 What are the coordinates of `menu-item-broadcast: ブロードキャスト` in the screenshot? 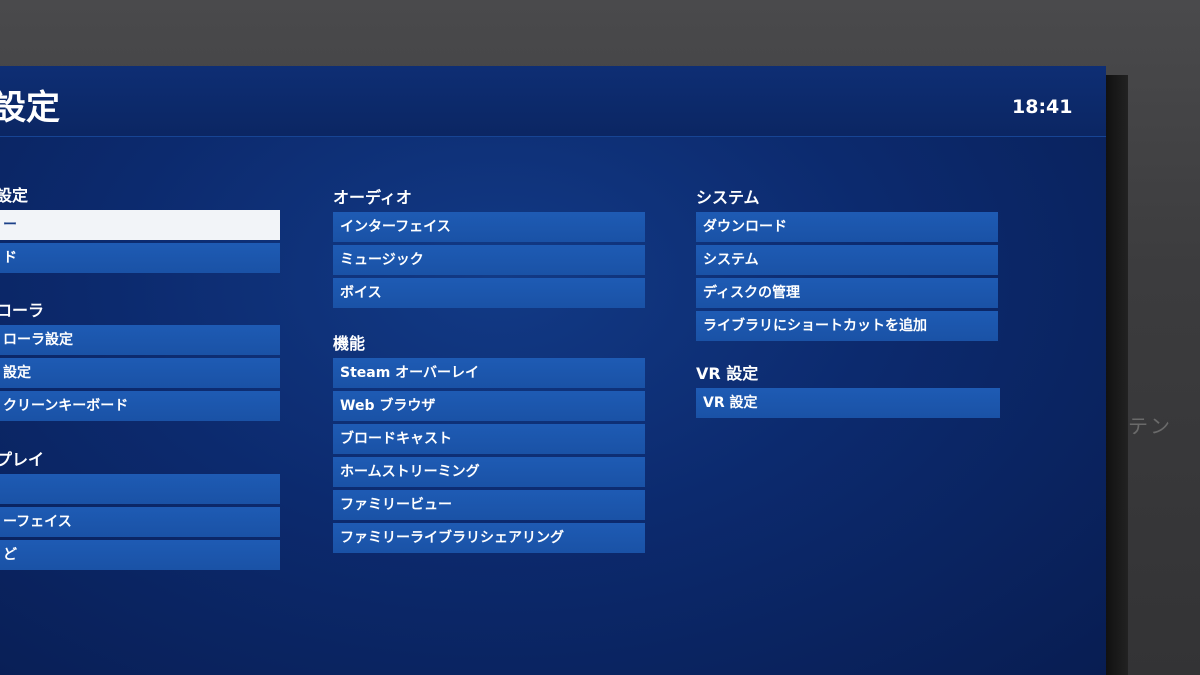 It's located at (489, 439).